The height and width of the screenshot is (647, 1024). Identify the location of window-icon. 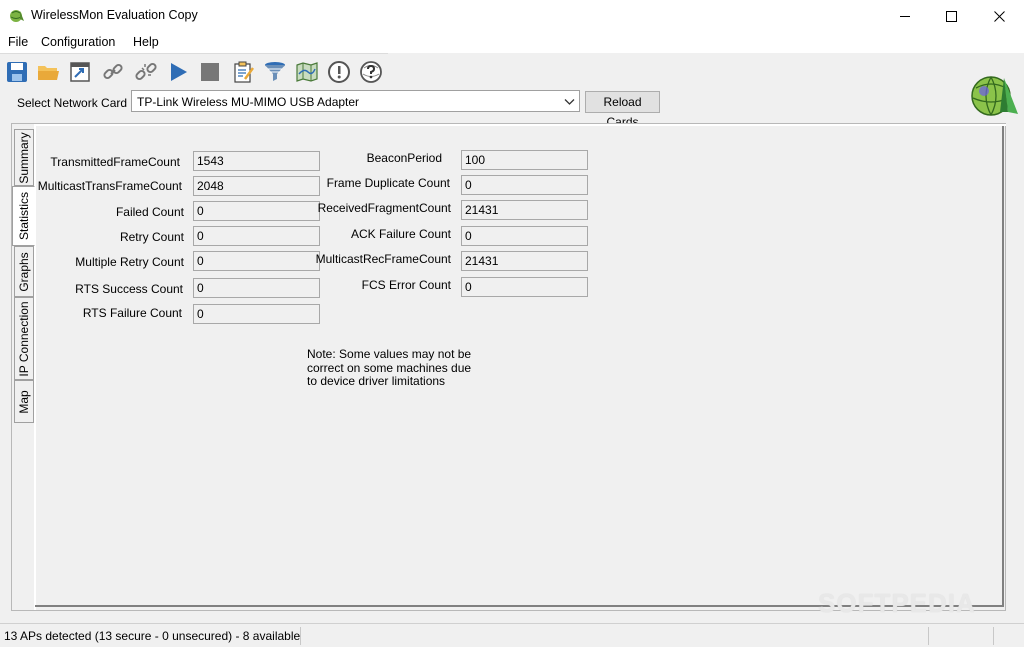
(80, 72).